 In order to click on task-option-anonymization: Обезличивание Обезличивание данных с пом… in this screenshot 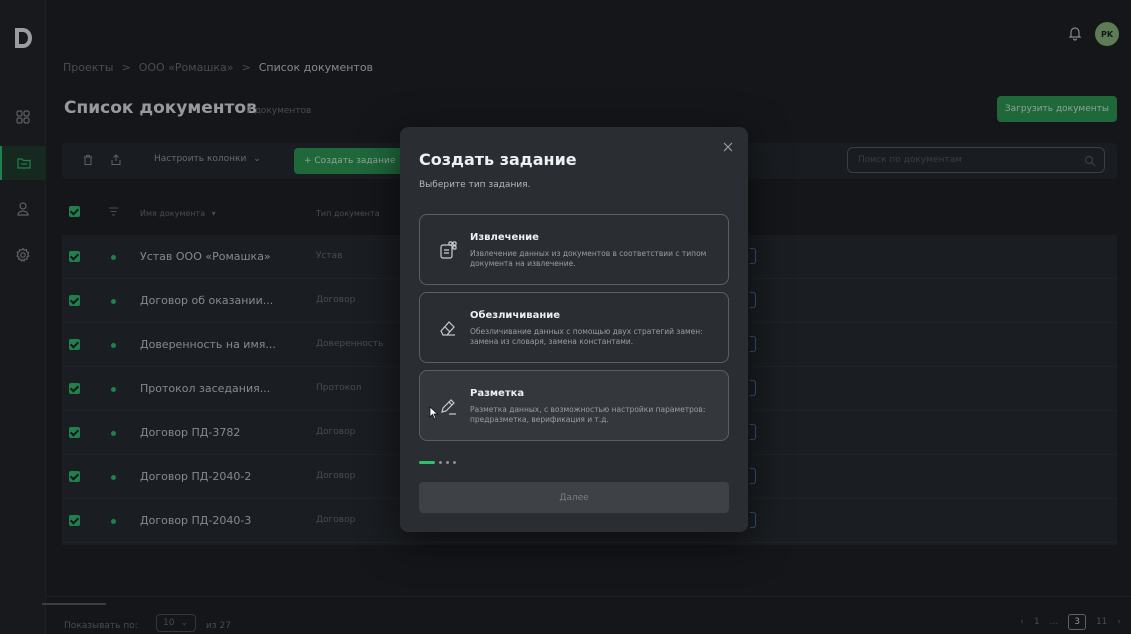, I will do `click(574, 327)`.